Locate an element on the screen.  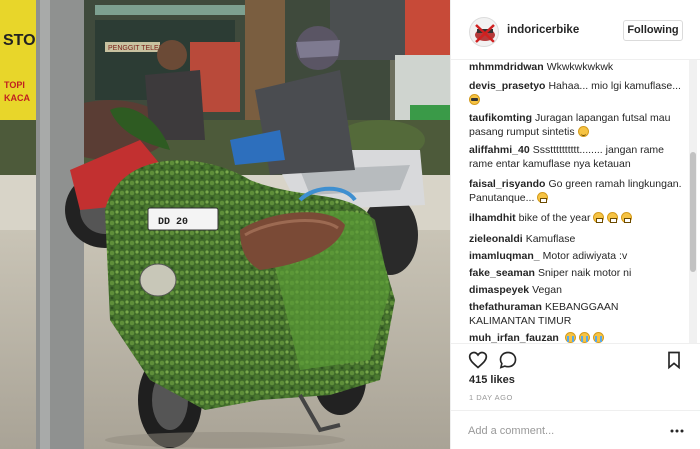
post-header: indoricerbike Following is located at coordinates (575, 30).